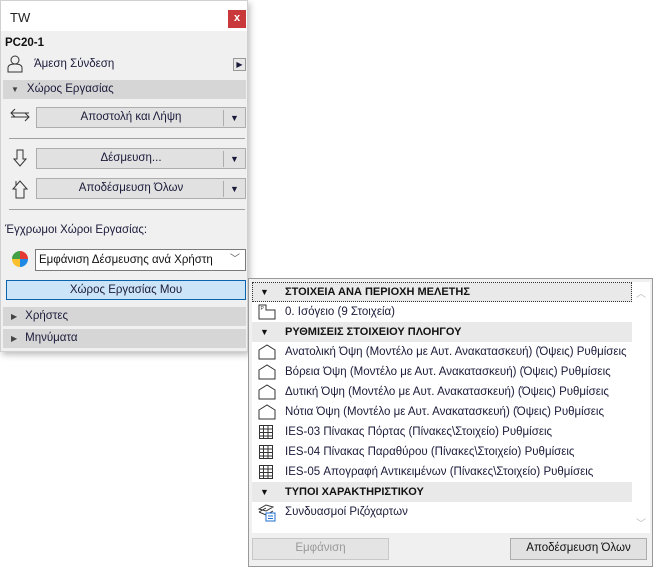 Image resolution: width=653 pixels, height=567 pixels. I want to click on group-header: ▼ ΣΤΟΙΧΕΙΑ ΑΝΑ ΠΕΡΙΟΧΗ ΜΕΛΕΤΗΣ, so click(442, 292).